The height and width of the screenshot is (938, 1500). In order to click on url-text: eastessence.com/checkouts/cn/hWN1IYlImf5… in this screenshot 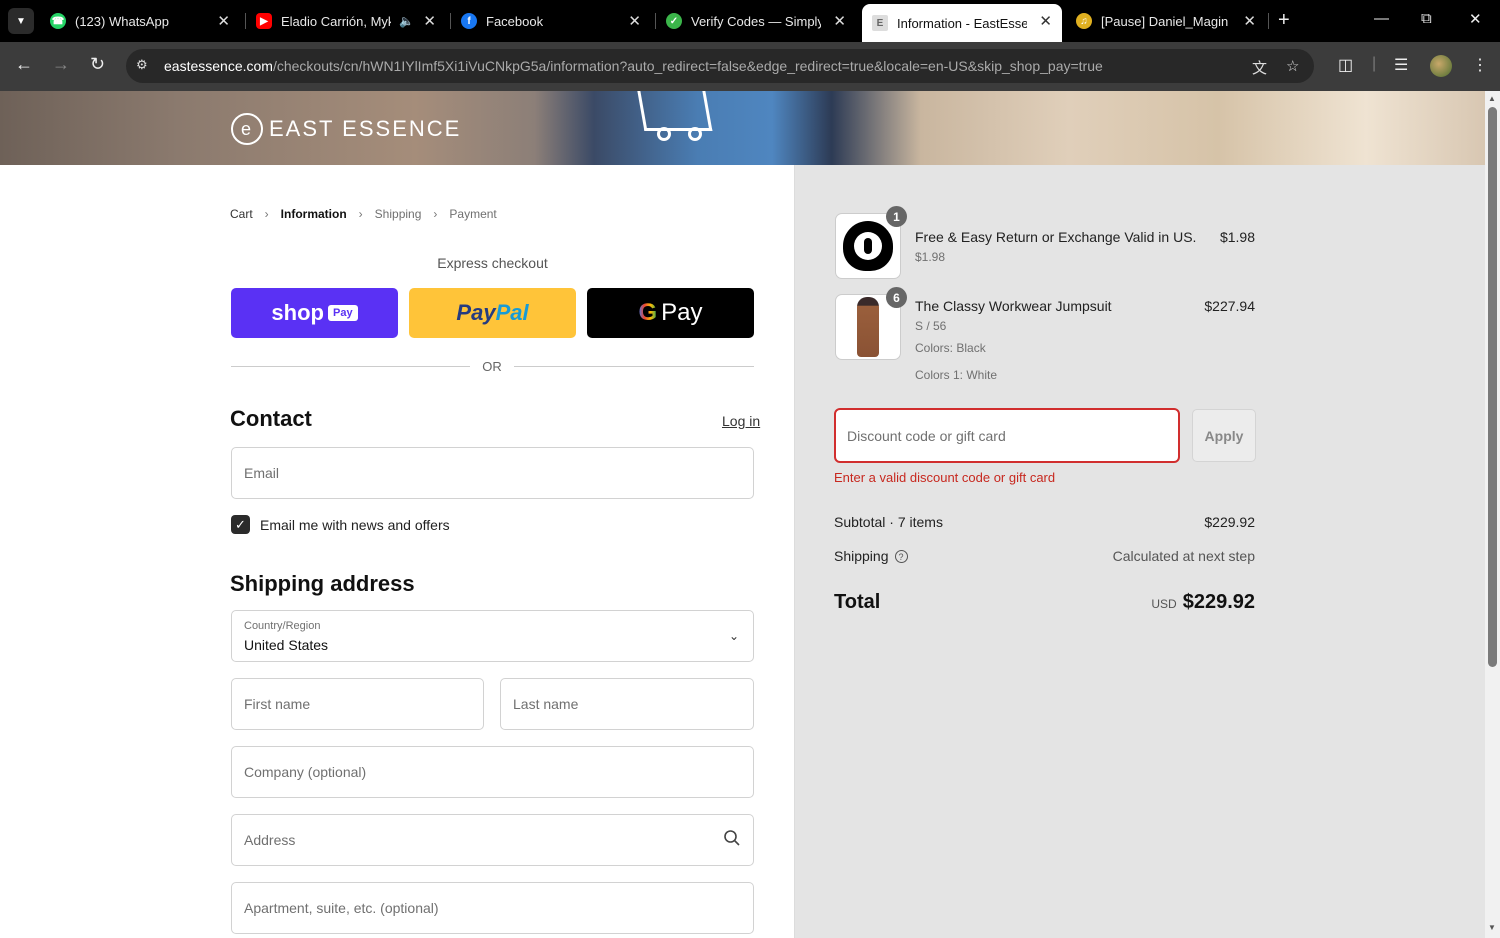, I will do `click(633, 66)`.